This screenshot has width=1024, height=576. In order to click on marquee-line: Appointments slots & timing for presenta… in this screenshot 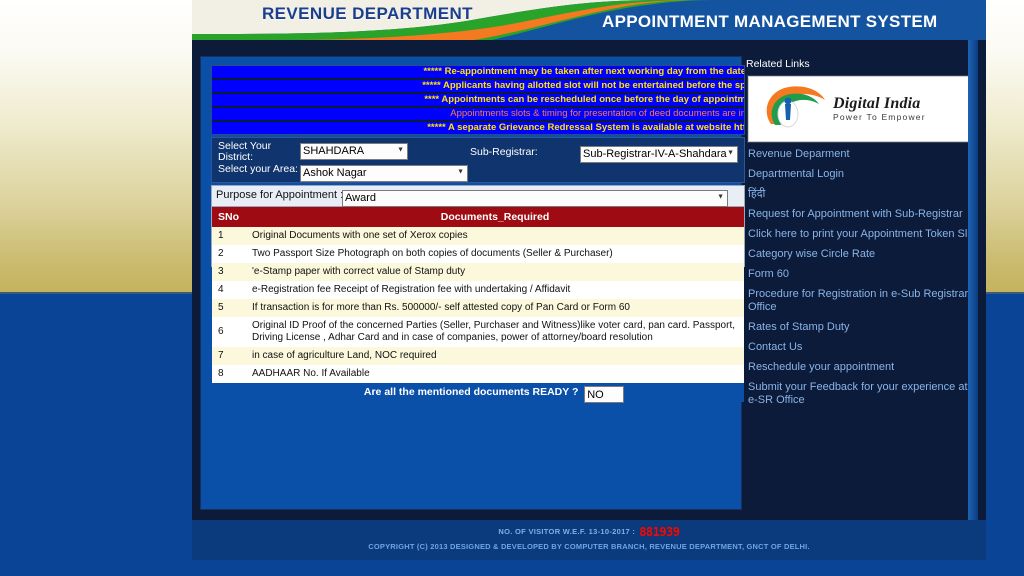, I will do `click(478, 114)`.